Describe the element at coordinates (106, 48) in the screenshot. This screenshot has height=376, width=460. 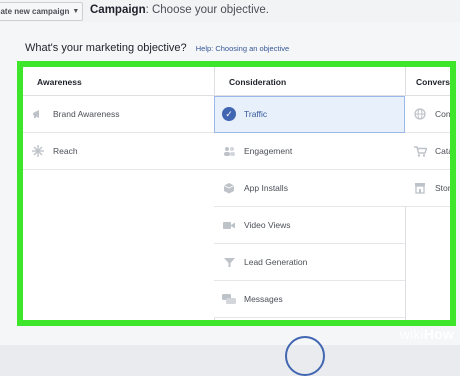
I see `objective-heading-text: What's your marketing objective?` at that location.